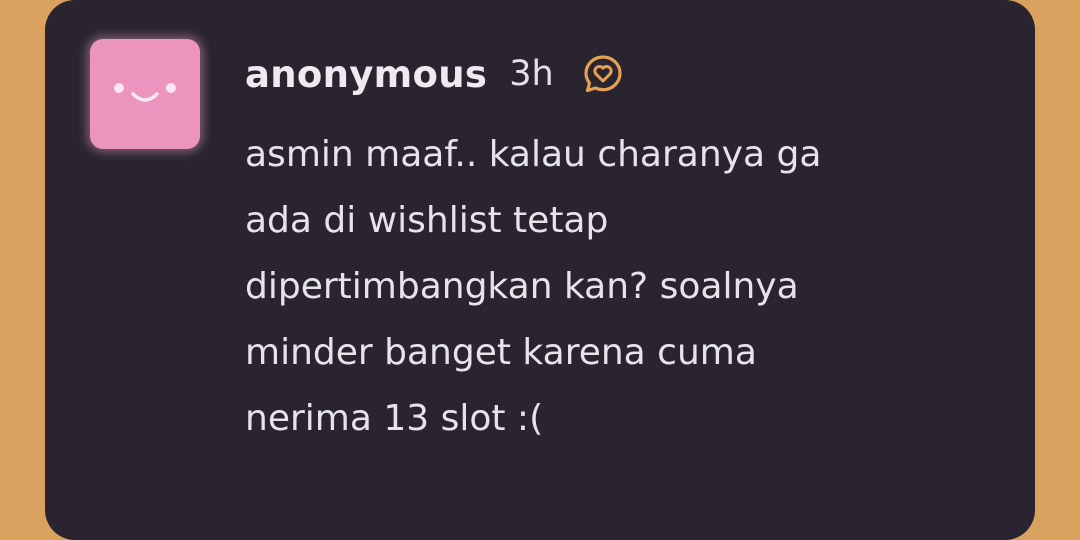 The height and width of the screenshot is (540, 1080). What do you see at coordinates (603, 74) in the screenshot?
I see `heart-speech-bubble-icon` at bounding box center [603, 74].